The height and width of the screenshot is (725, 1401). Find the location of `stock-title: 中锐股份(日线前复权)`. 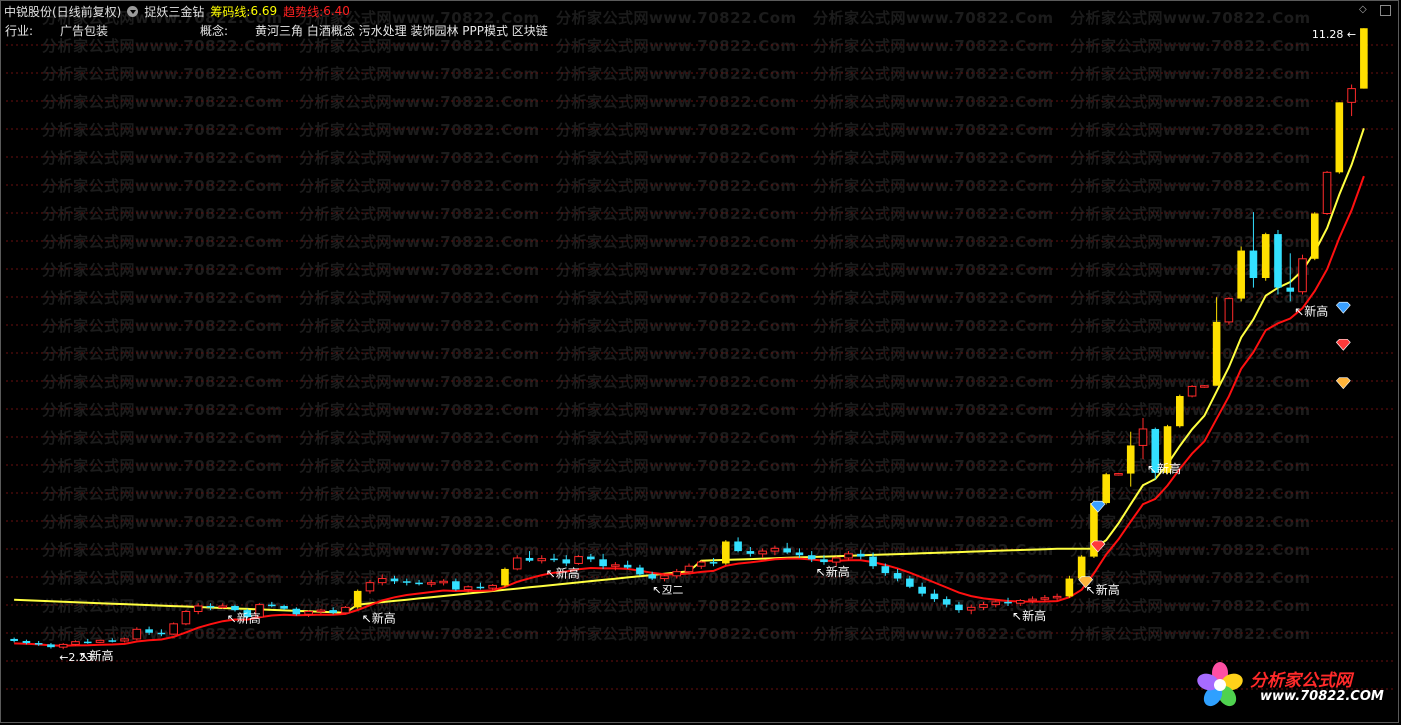

stock-title: 中锐股份(日线前复权) is located at coordinates (62, 11).